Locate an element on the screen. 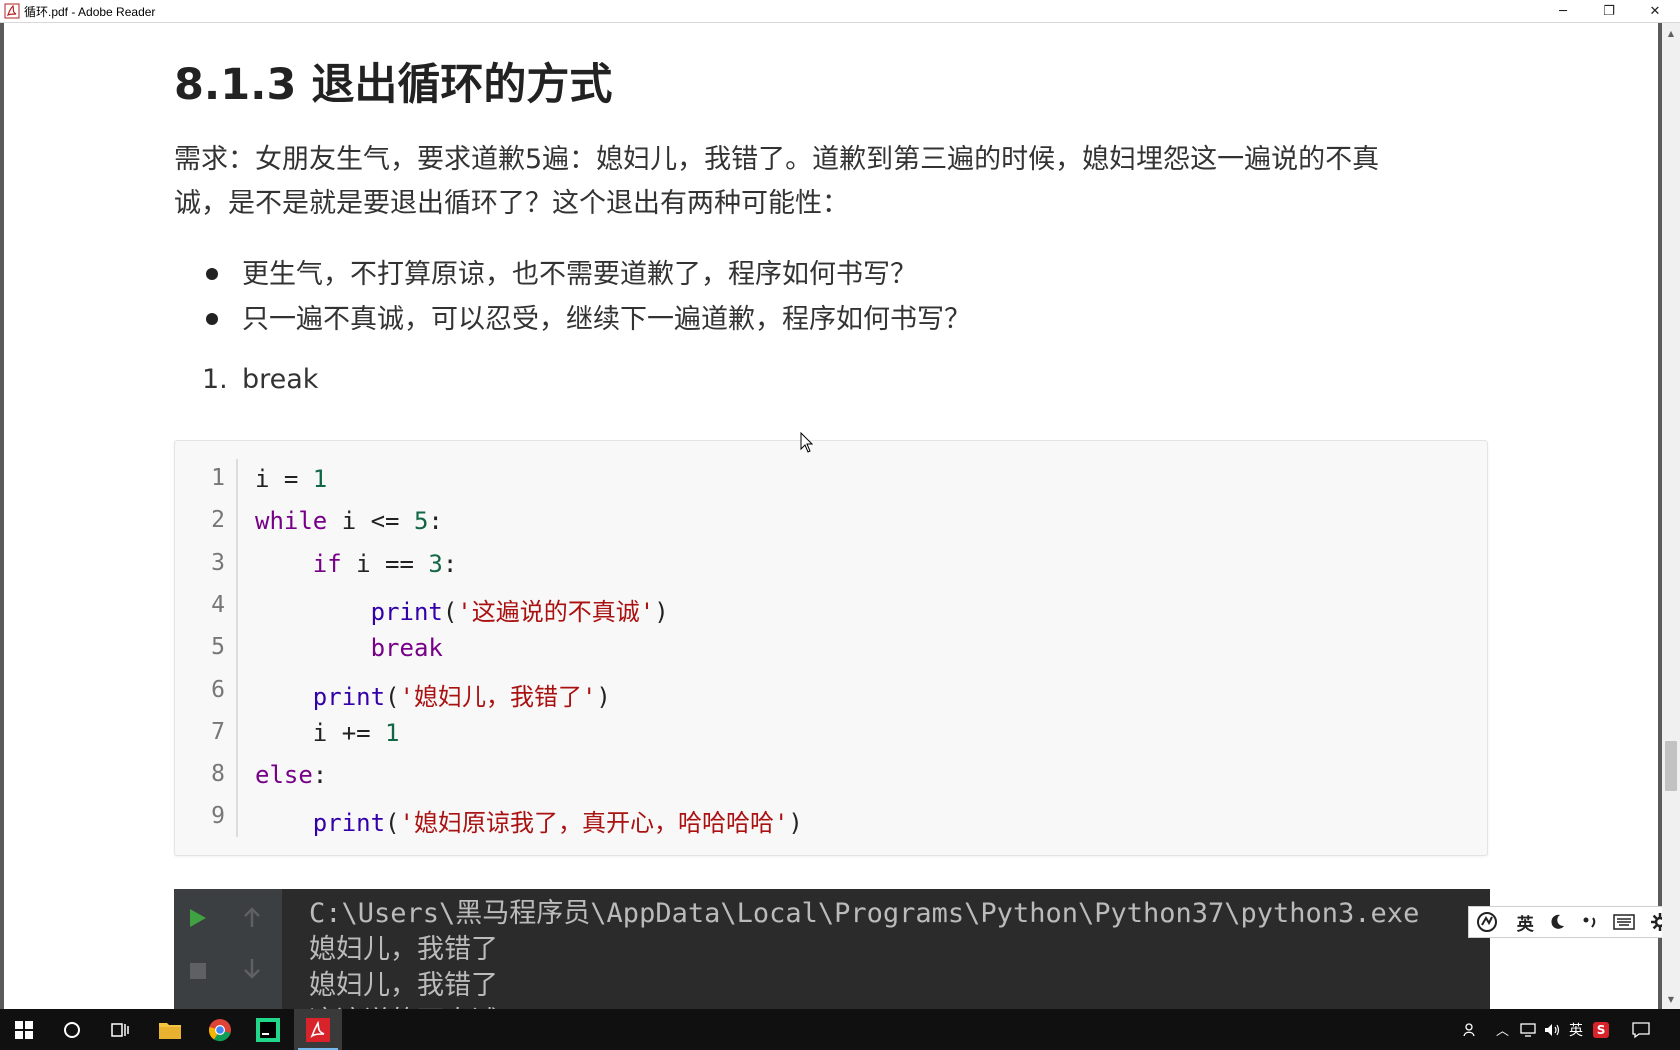  search-button is located at coordinates (72, 1029).